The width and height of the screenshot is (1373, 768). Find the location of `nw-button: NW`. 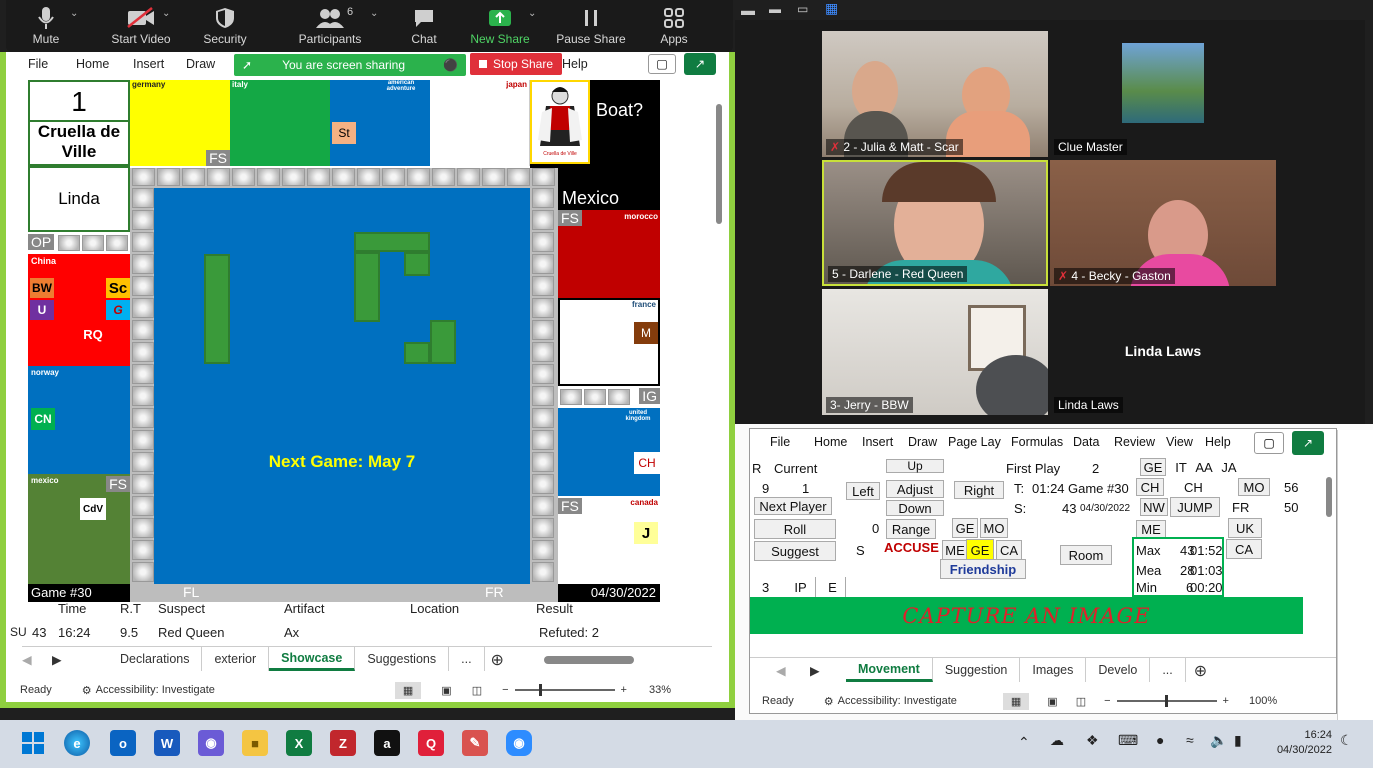

nw-button: NW is located at coordinates (1154, 507).